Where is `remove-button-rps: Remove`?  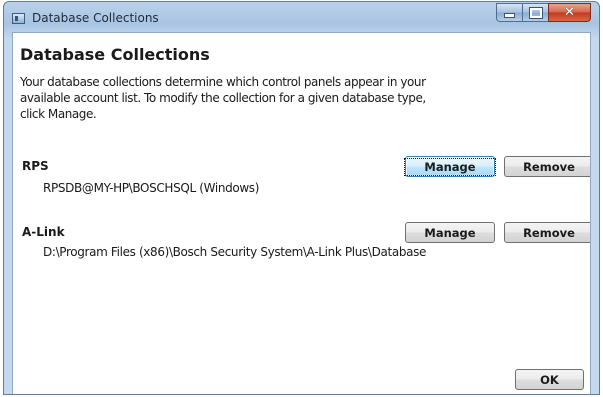 remove-button-rps: Remove is located at coordinates (547, 166).